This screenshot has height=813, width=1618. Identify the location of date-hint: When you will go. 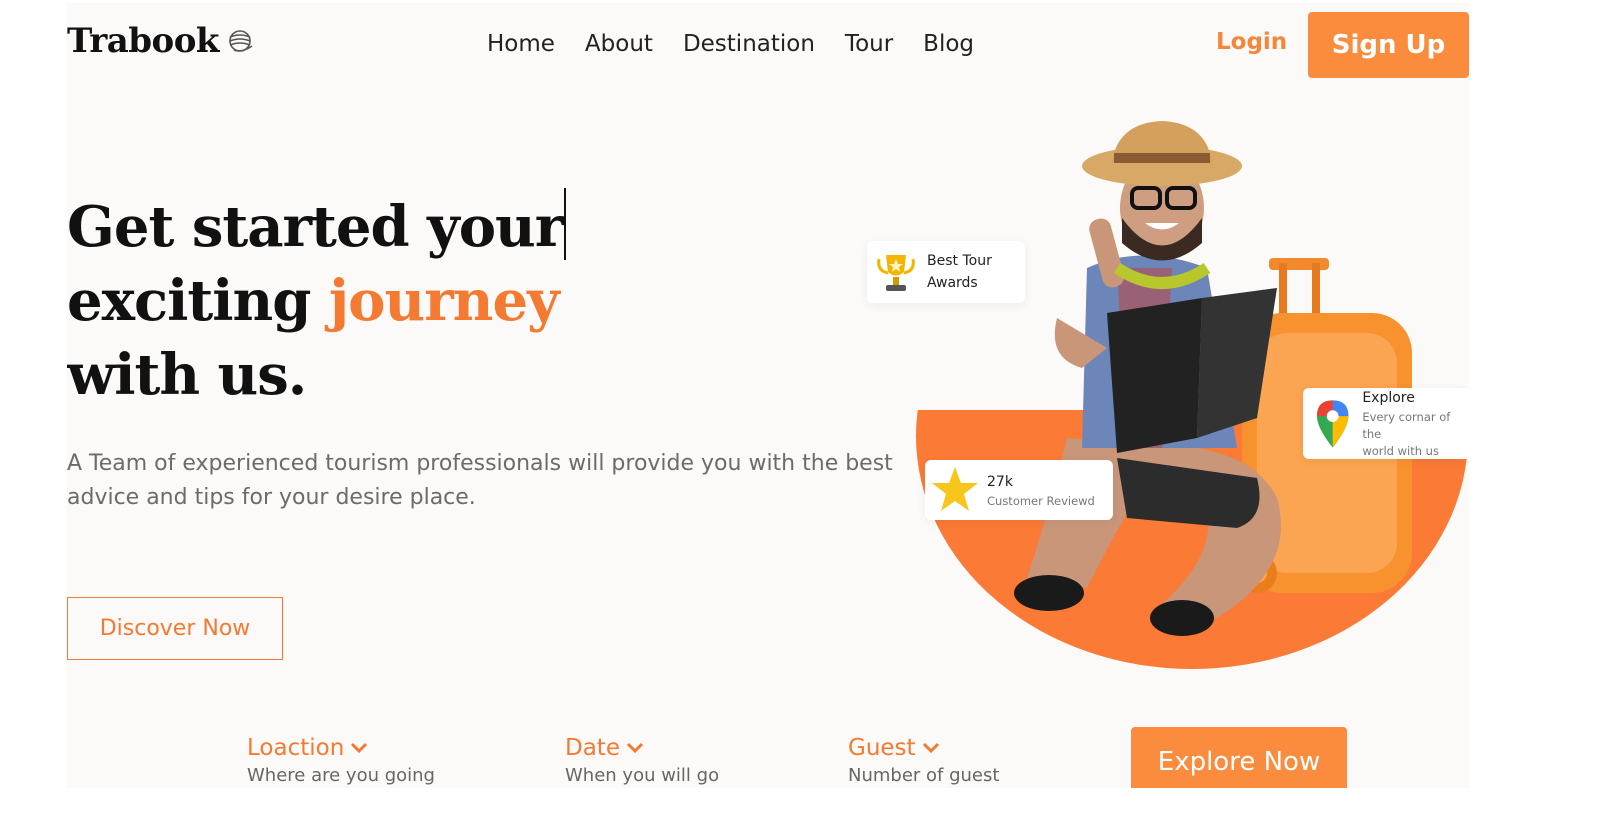
(642, 775).